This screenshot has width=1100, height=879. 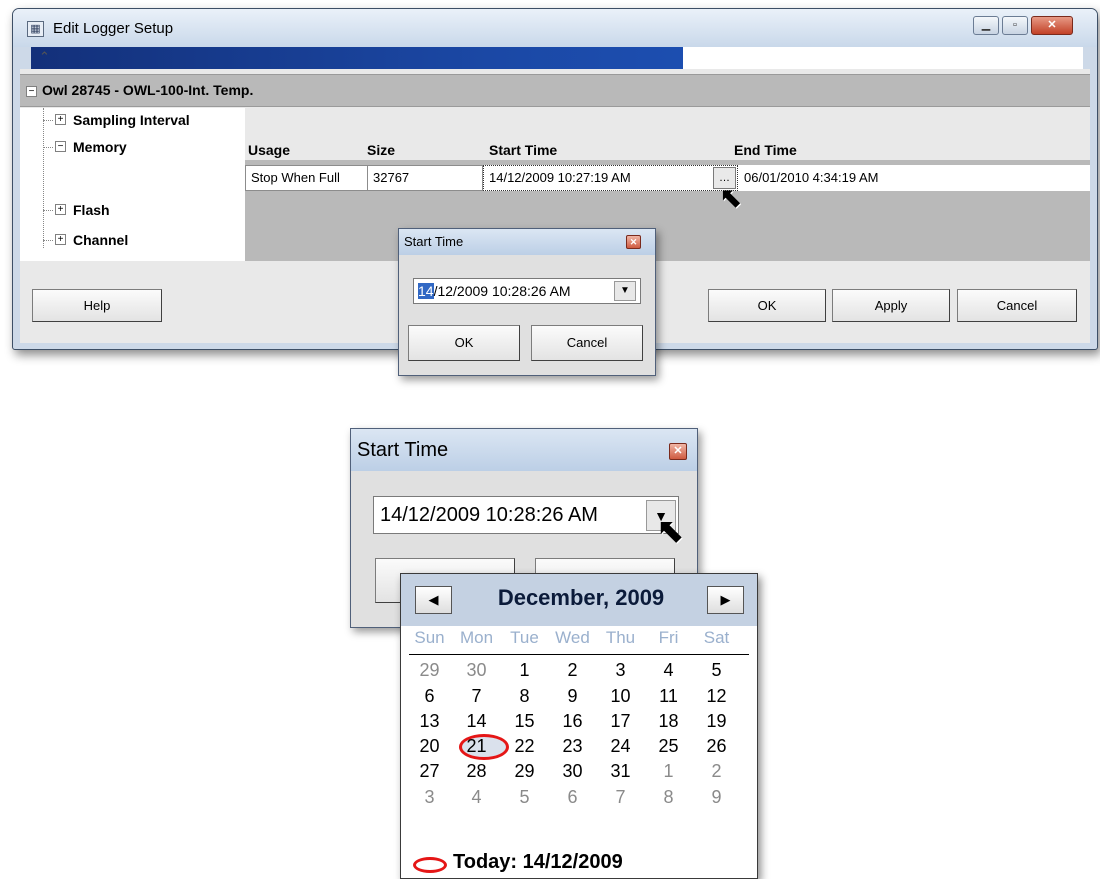 What do you see at coordinates (403, 450) in the screenshot?
I see `dialog-title: Start Time` at bounding box center [403, 450].